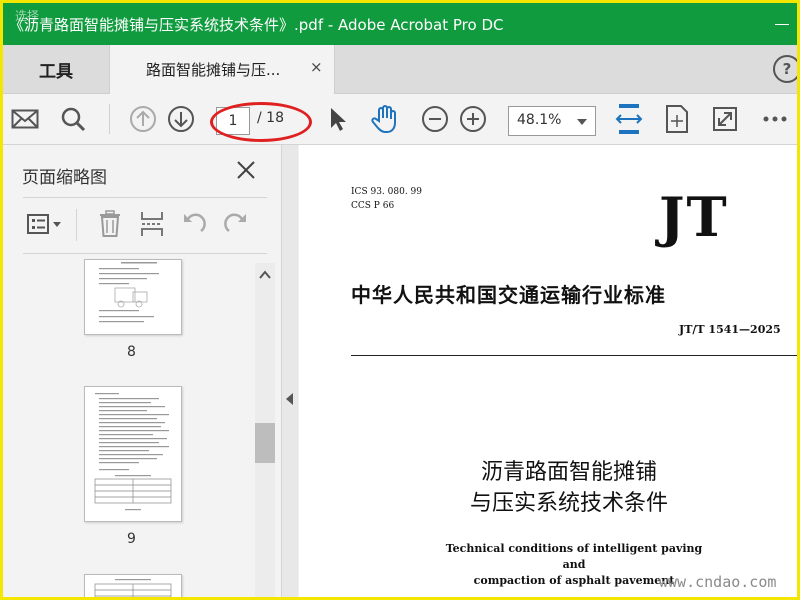 This screenshot has height=600, width=800. Describe the element at coordinates (265, 274) in the screenshot. I see `scroll-up-icon` at that location.